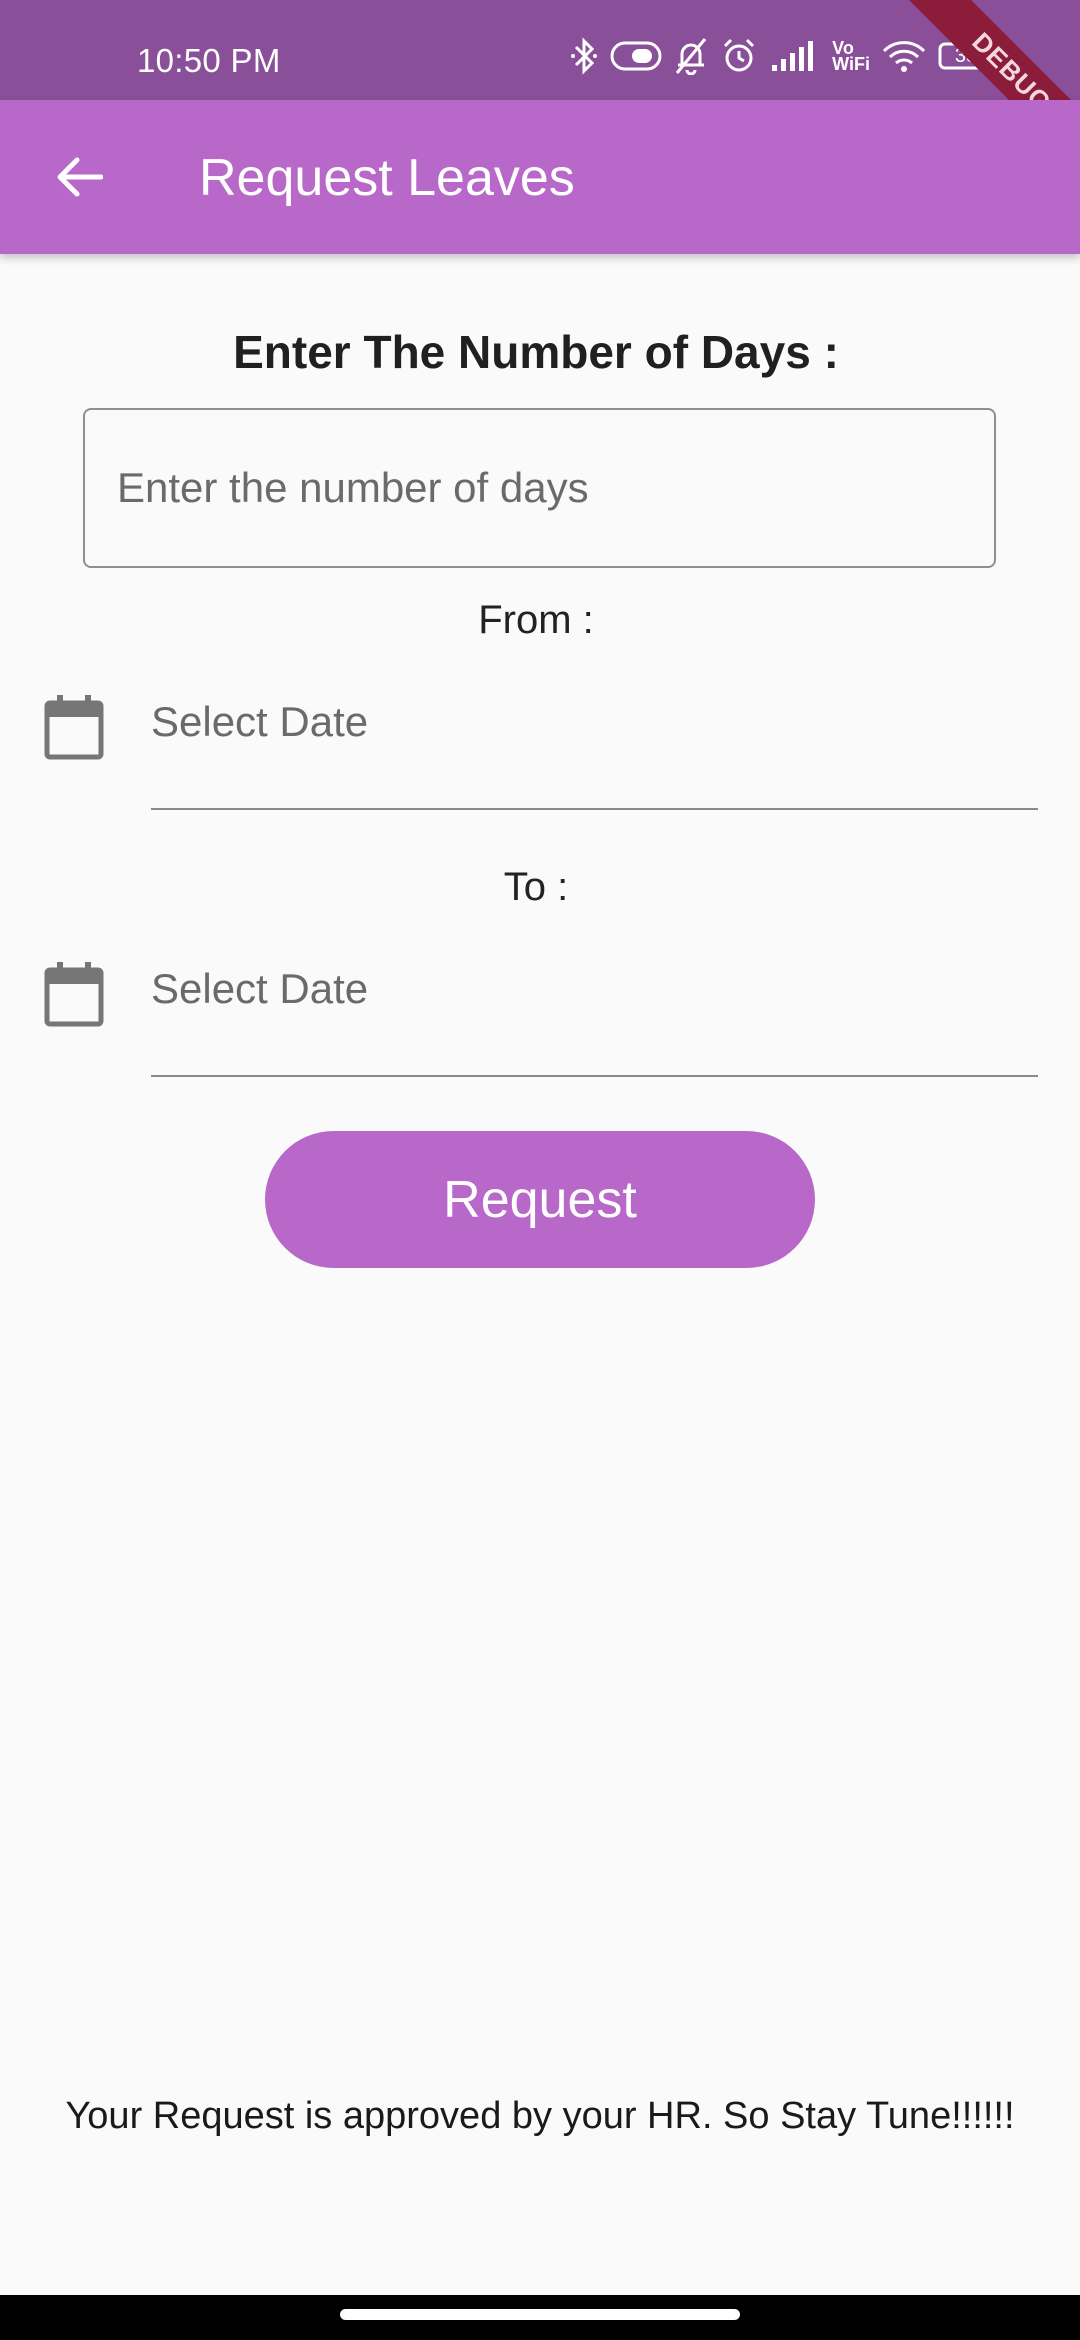 The width and height of the screenshot is (1080, 2340). Describe the element at coordinates (536, 352) in the screenshot. I see `days-label: Enter The Number of Days :` at that location.